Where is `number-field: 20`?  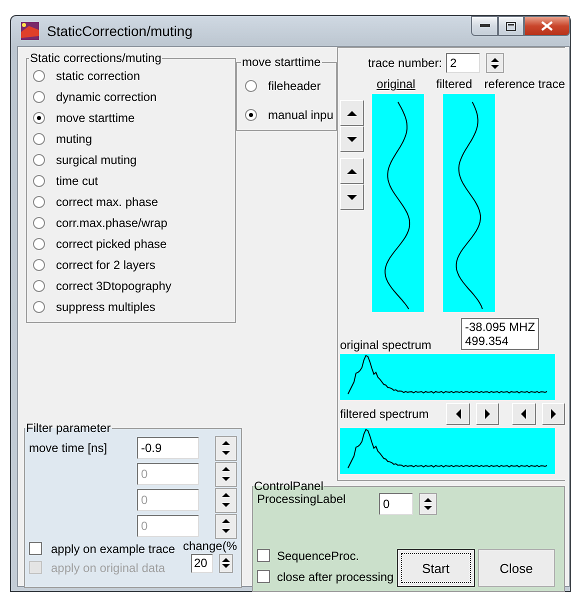 number-field: 20 is located at coordinates (202, 563).